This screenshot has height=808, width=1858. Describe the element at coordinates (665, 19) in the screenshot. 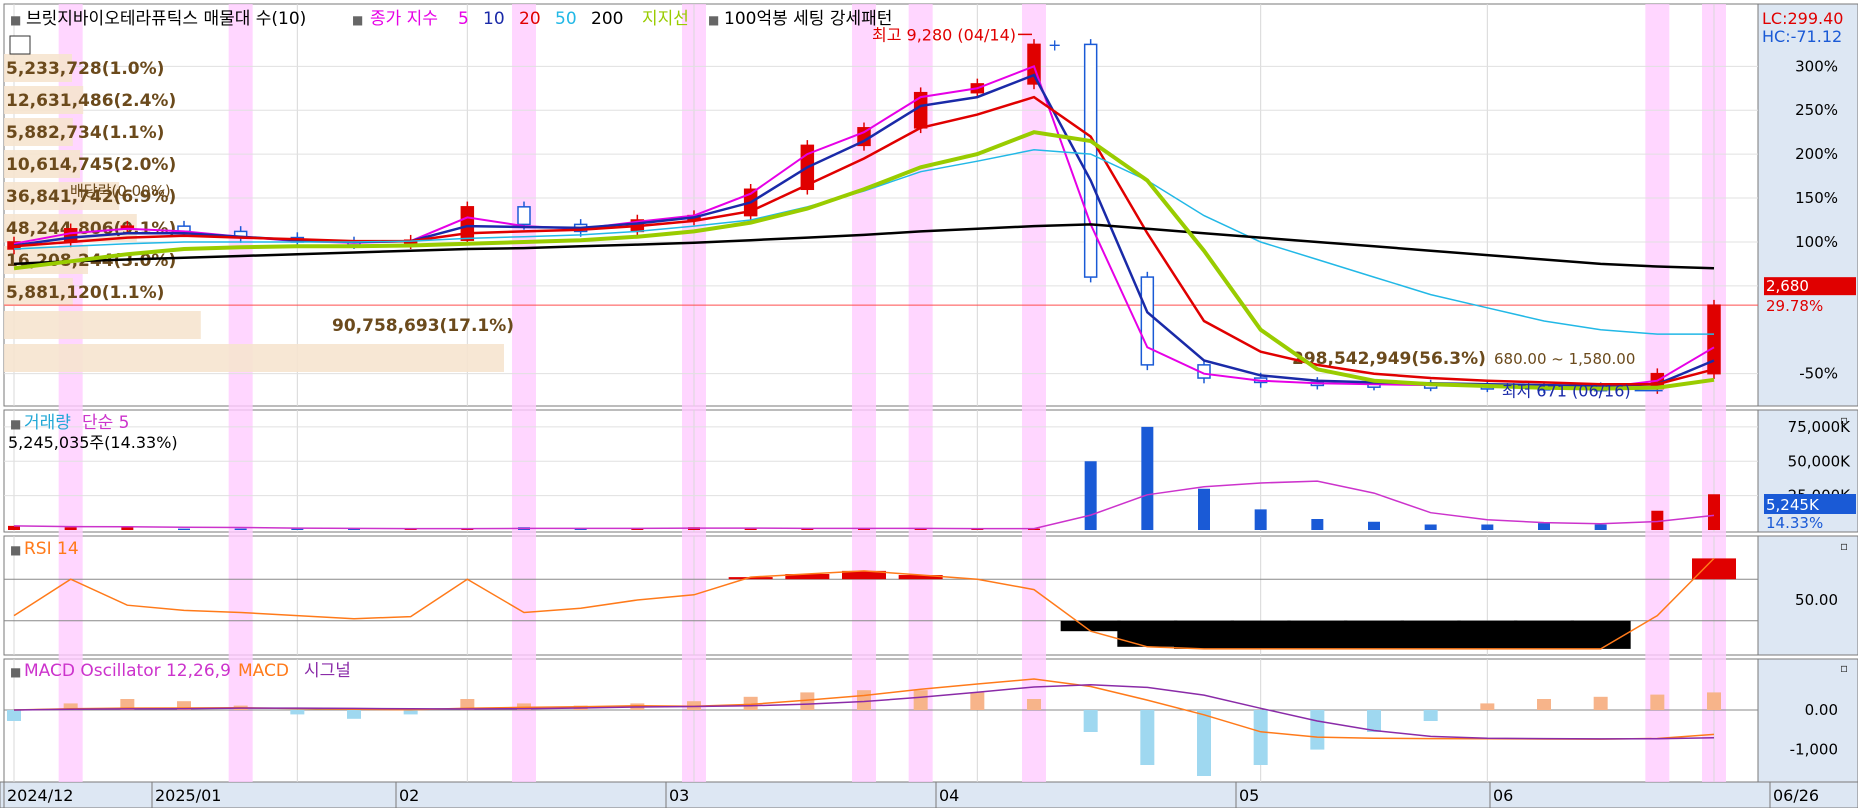

I see `legend-support-label: 지지선` at that location.